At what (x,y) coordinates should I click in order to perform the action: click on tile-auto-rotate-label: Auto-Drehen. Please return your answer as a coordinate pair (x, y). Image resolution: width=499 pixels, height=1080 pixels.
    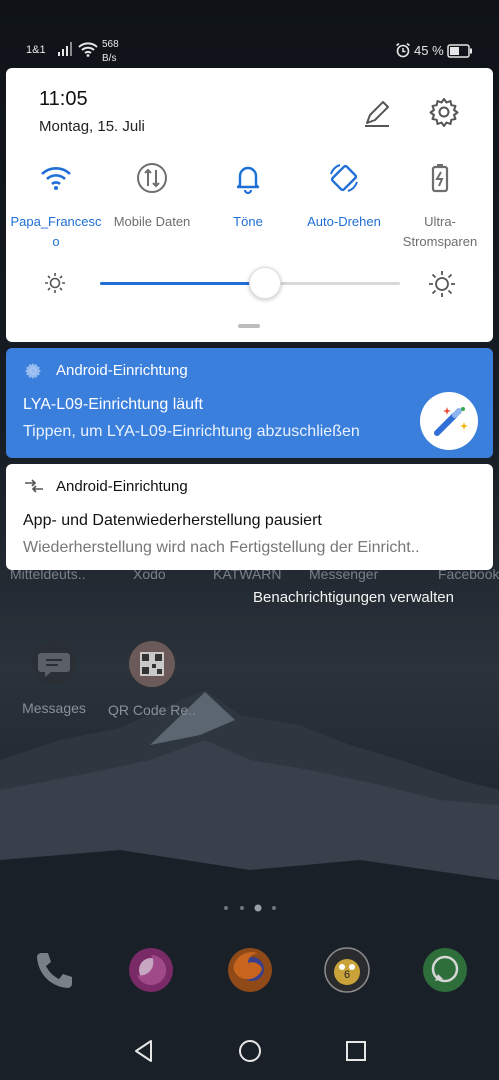
    Looking at the image, I should click on (344, 221).